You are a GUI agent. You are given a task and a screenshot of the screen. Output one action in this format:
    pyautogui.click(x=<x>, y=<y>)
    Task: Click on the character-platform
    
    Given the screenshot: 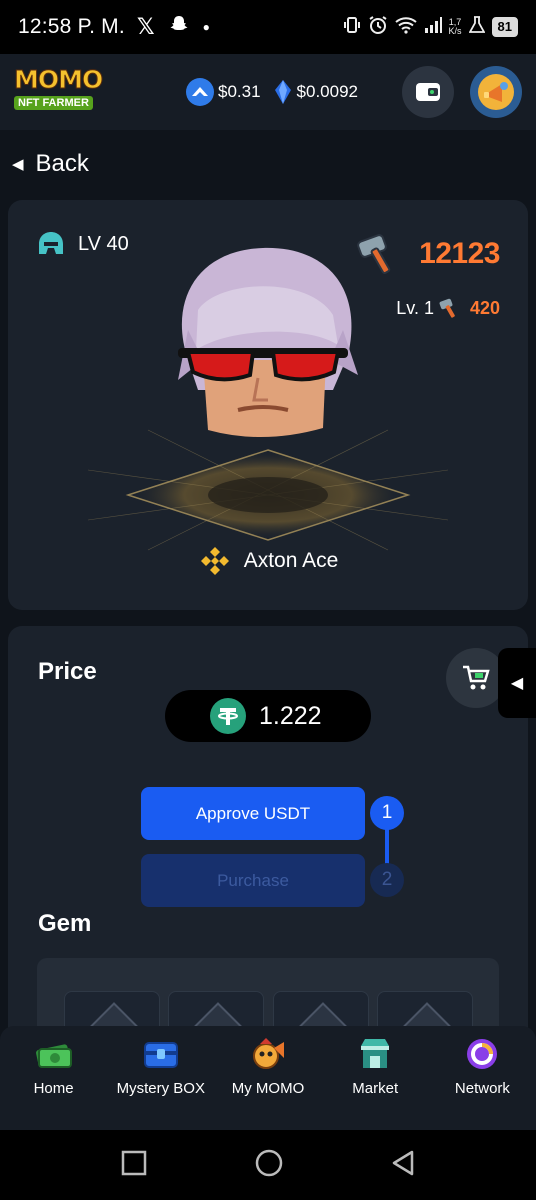 What is the action you would take?
    pyautogui.click(x=268, y=490)
    